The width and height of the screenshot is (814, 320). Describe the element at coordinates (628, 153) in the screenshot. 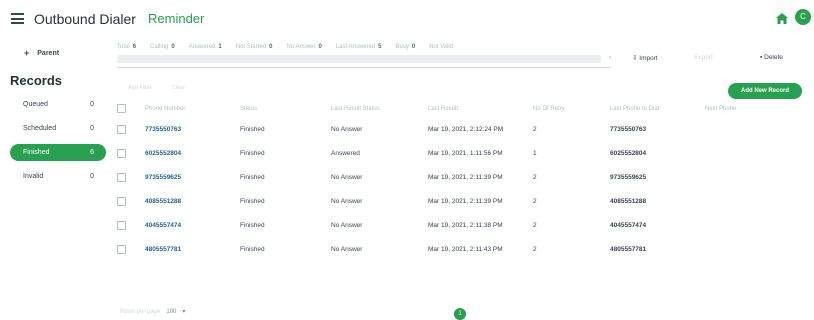

I see `last-dial-cell: 6025552804` at that location.